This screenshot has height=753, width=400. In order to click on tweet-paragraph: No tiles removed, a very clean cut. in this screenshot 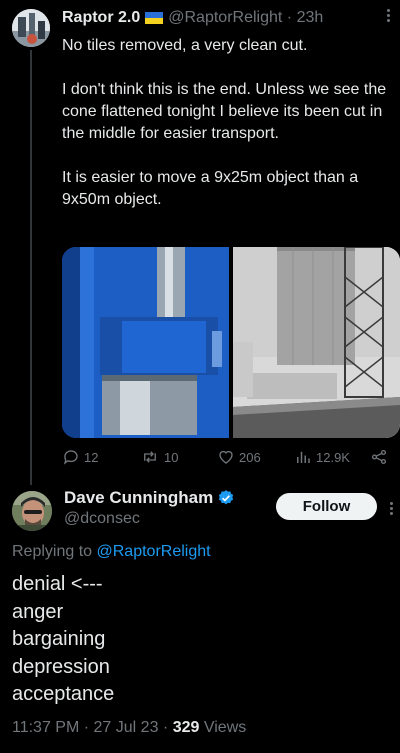, I will do `click(185, 45)`.